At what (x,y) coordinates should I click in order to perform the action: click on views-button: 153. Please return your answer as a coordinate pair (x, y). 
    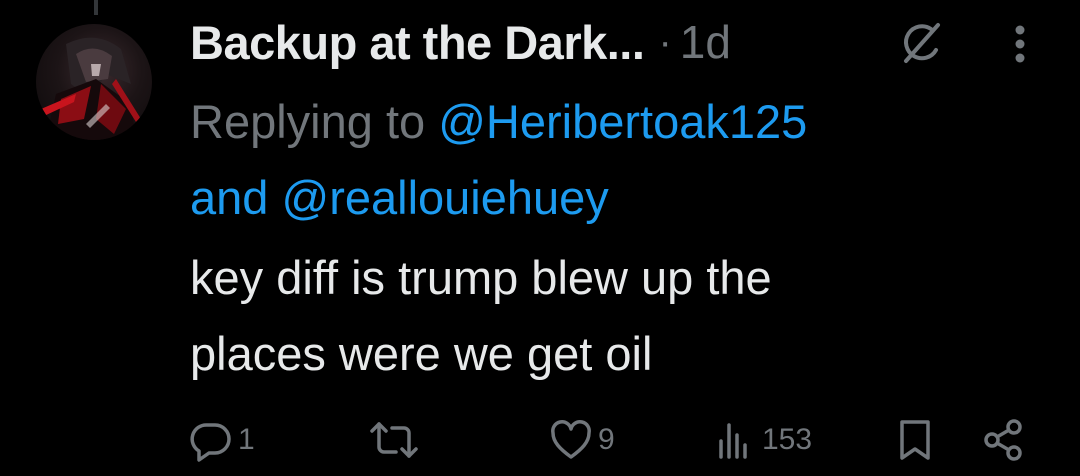
    Looking at the image, I should click on (762, 440).